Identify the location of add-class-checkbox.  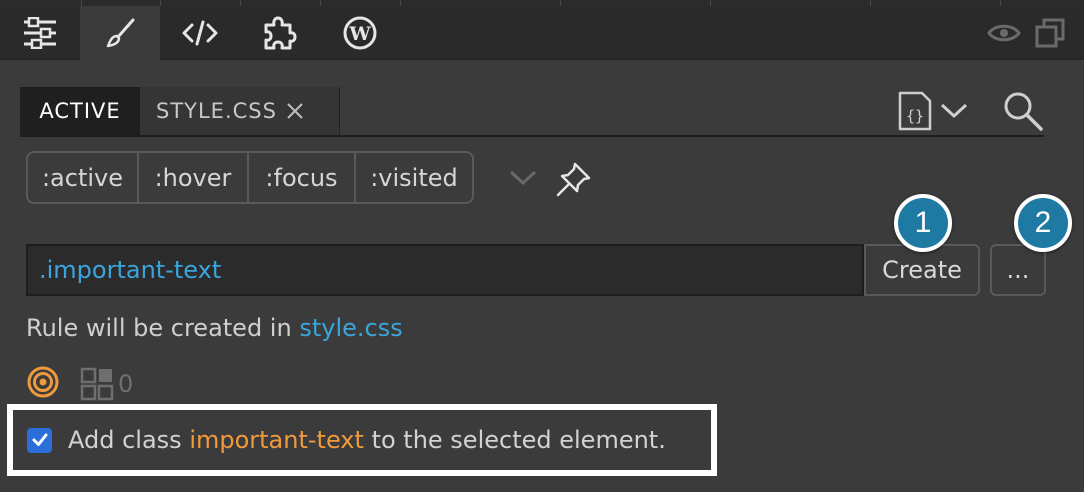
(39, 440).